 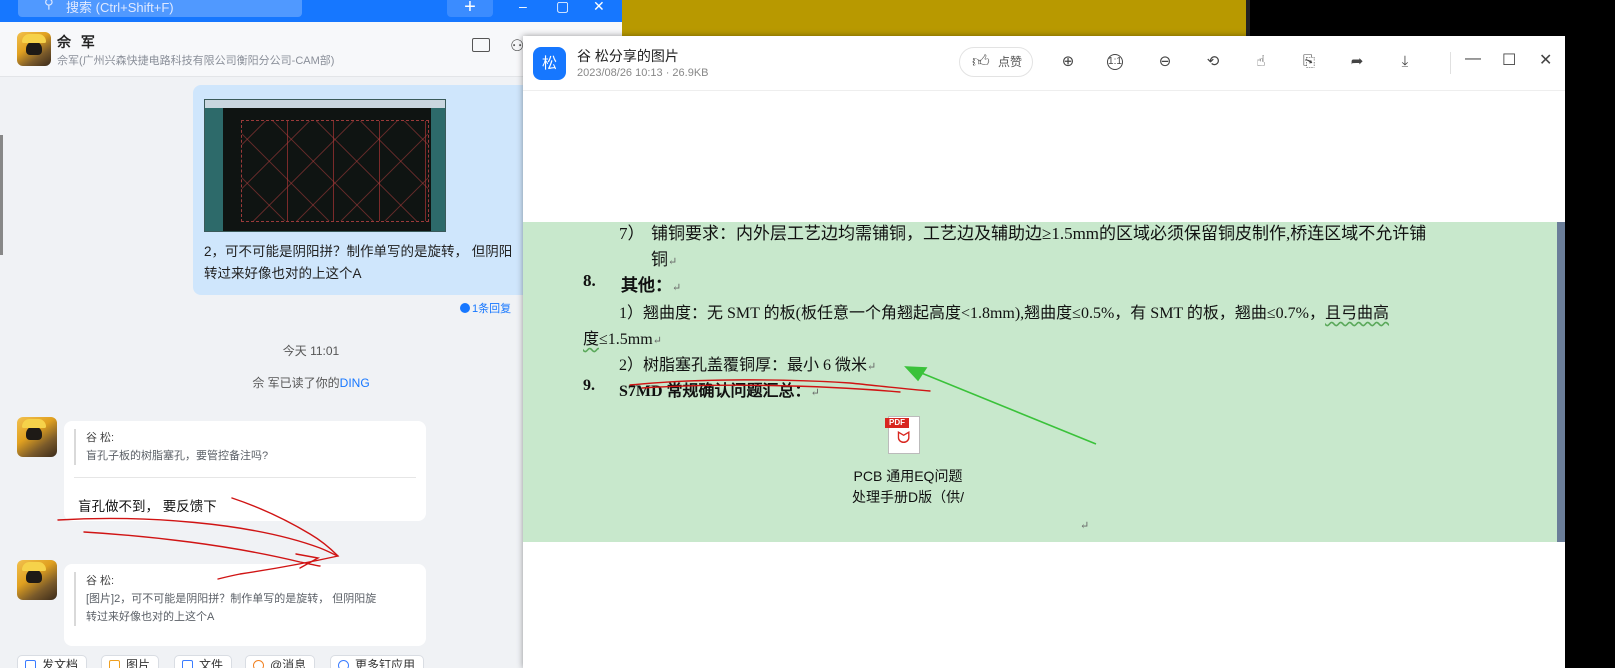 What do you see at coordinates (1450, 63) in the screenshot?
I see `toolbar-divider` at bounding box center [1450, 63].